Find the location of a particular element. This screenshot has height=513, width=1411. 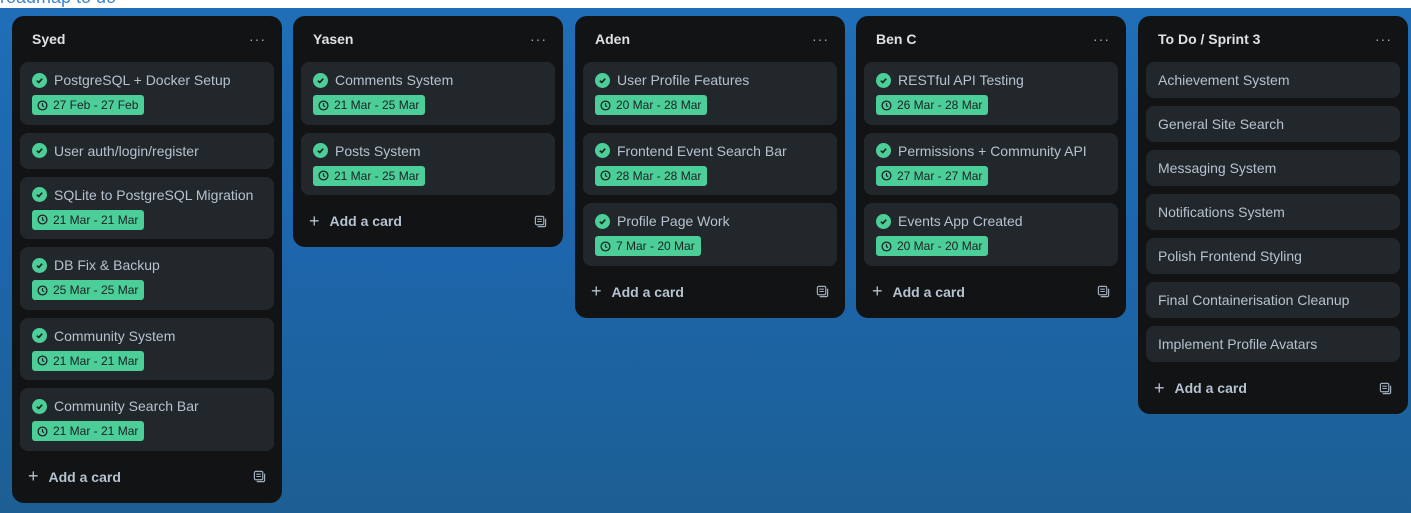

card: Community System 21 Mar - 21 Mar is located at coordinates (147, 348).